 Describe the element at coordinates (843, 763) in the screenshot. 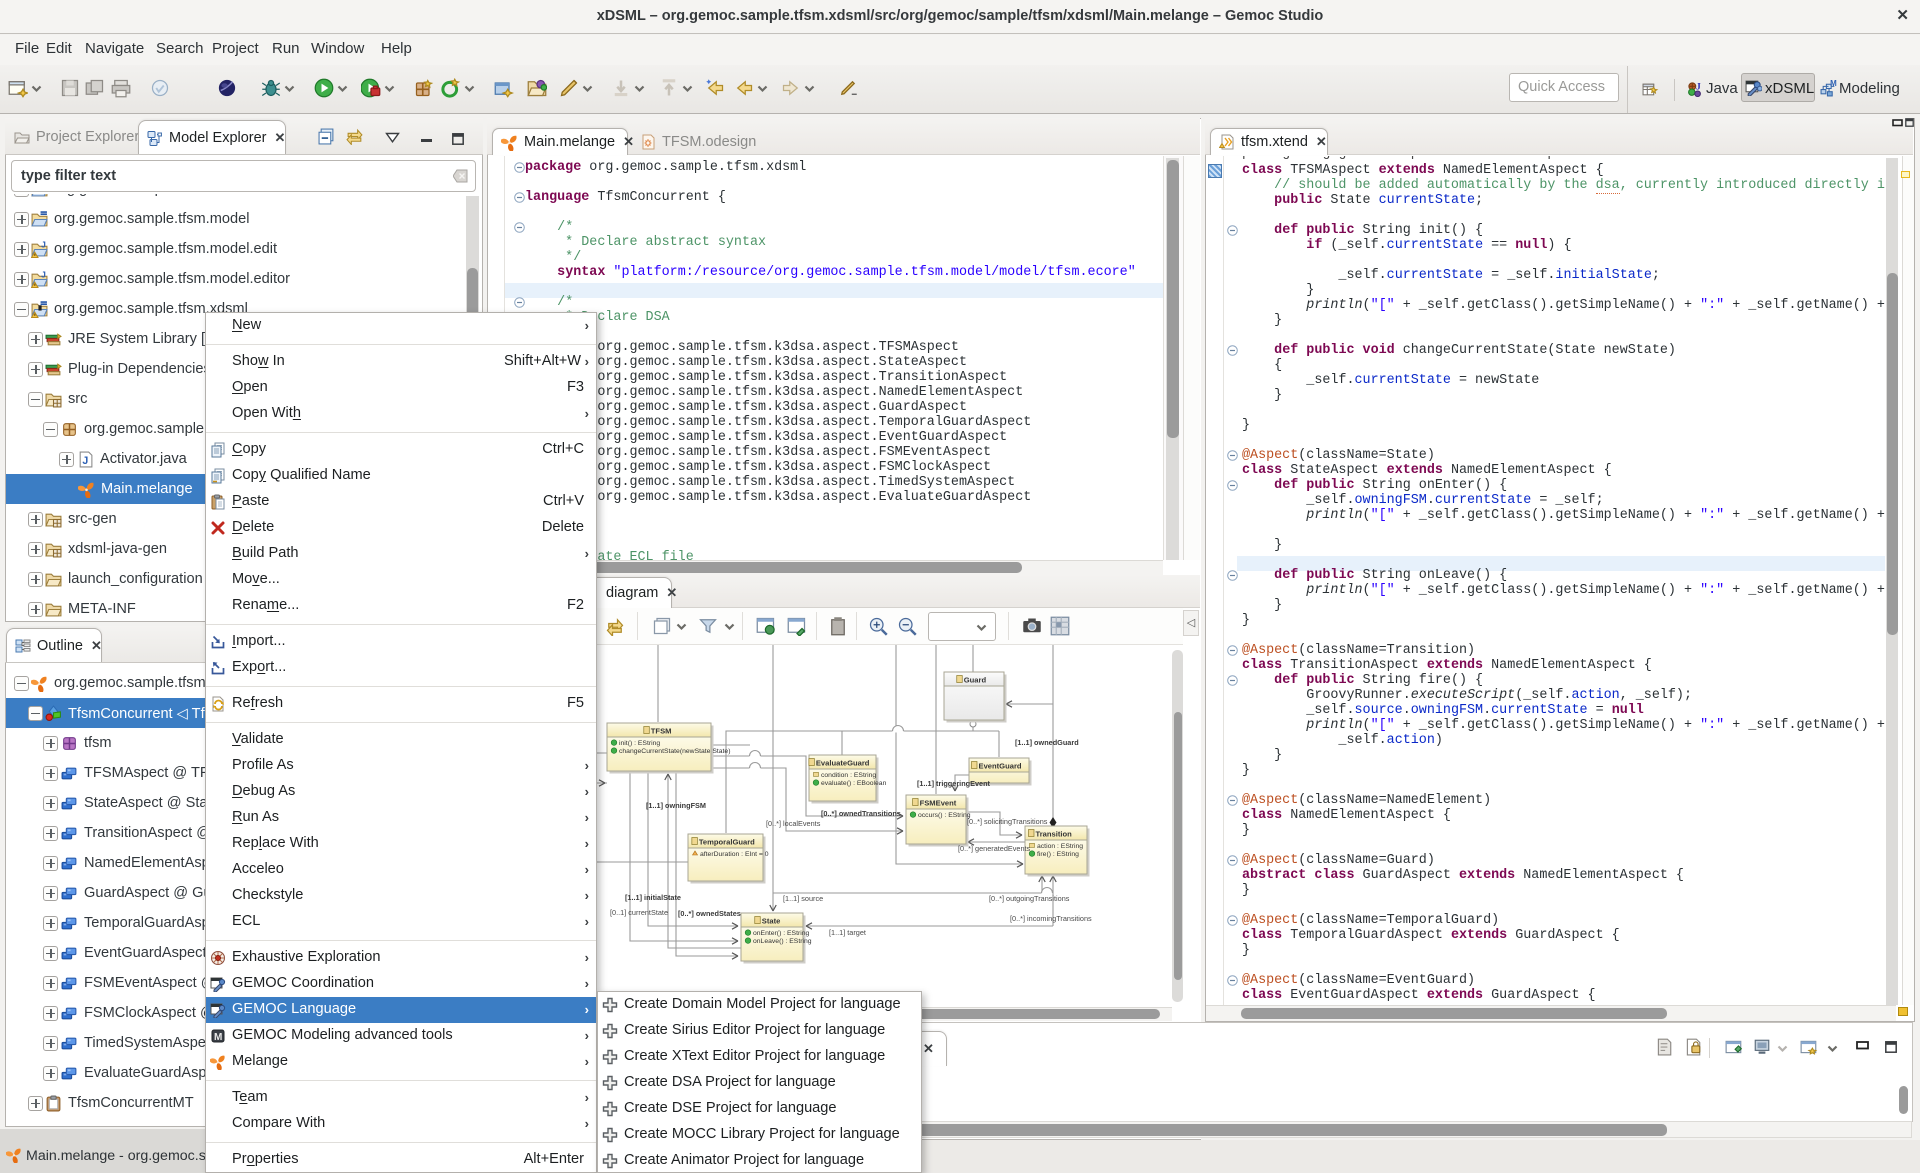

I see `svg-text: EvaluateGuard` at that location.